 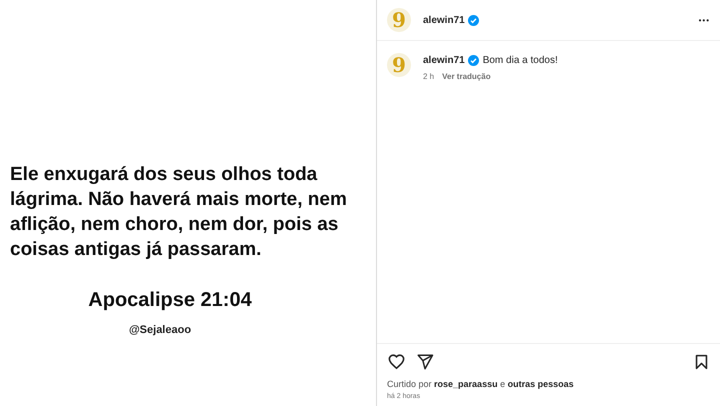 I want to click on post-age: 2 h, so click(x=428, y=76).